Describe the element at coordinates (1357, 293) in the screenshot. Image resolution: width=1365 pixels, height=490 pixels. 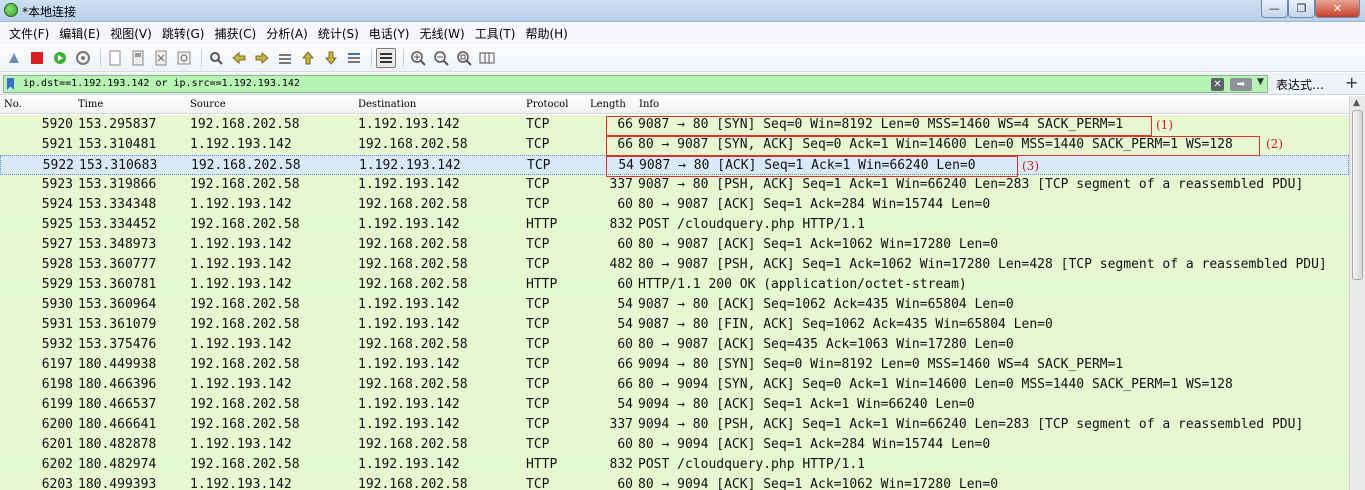
I see `packet-list-scrollbar: ▲` at that location.